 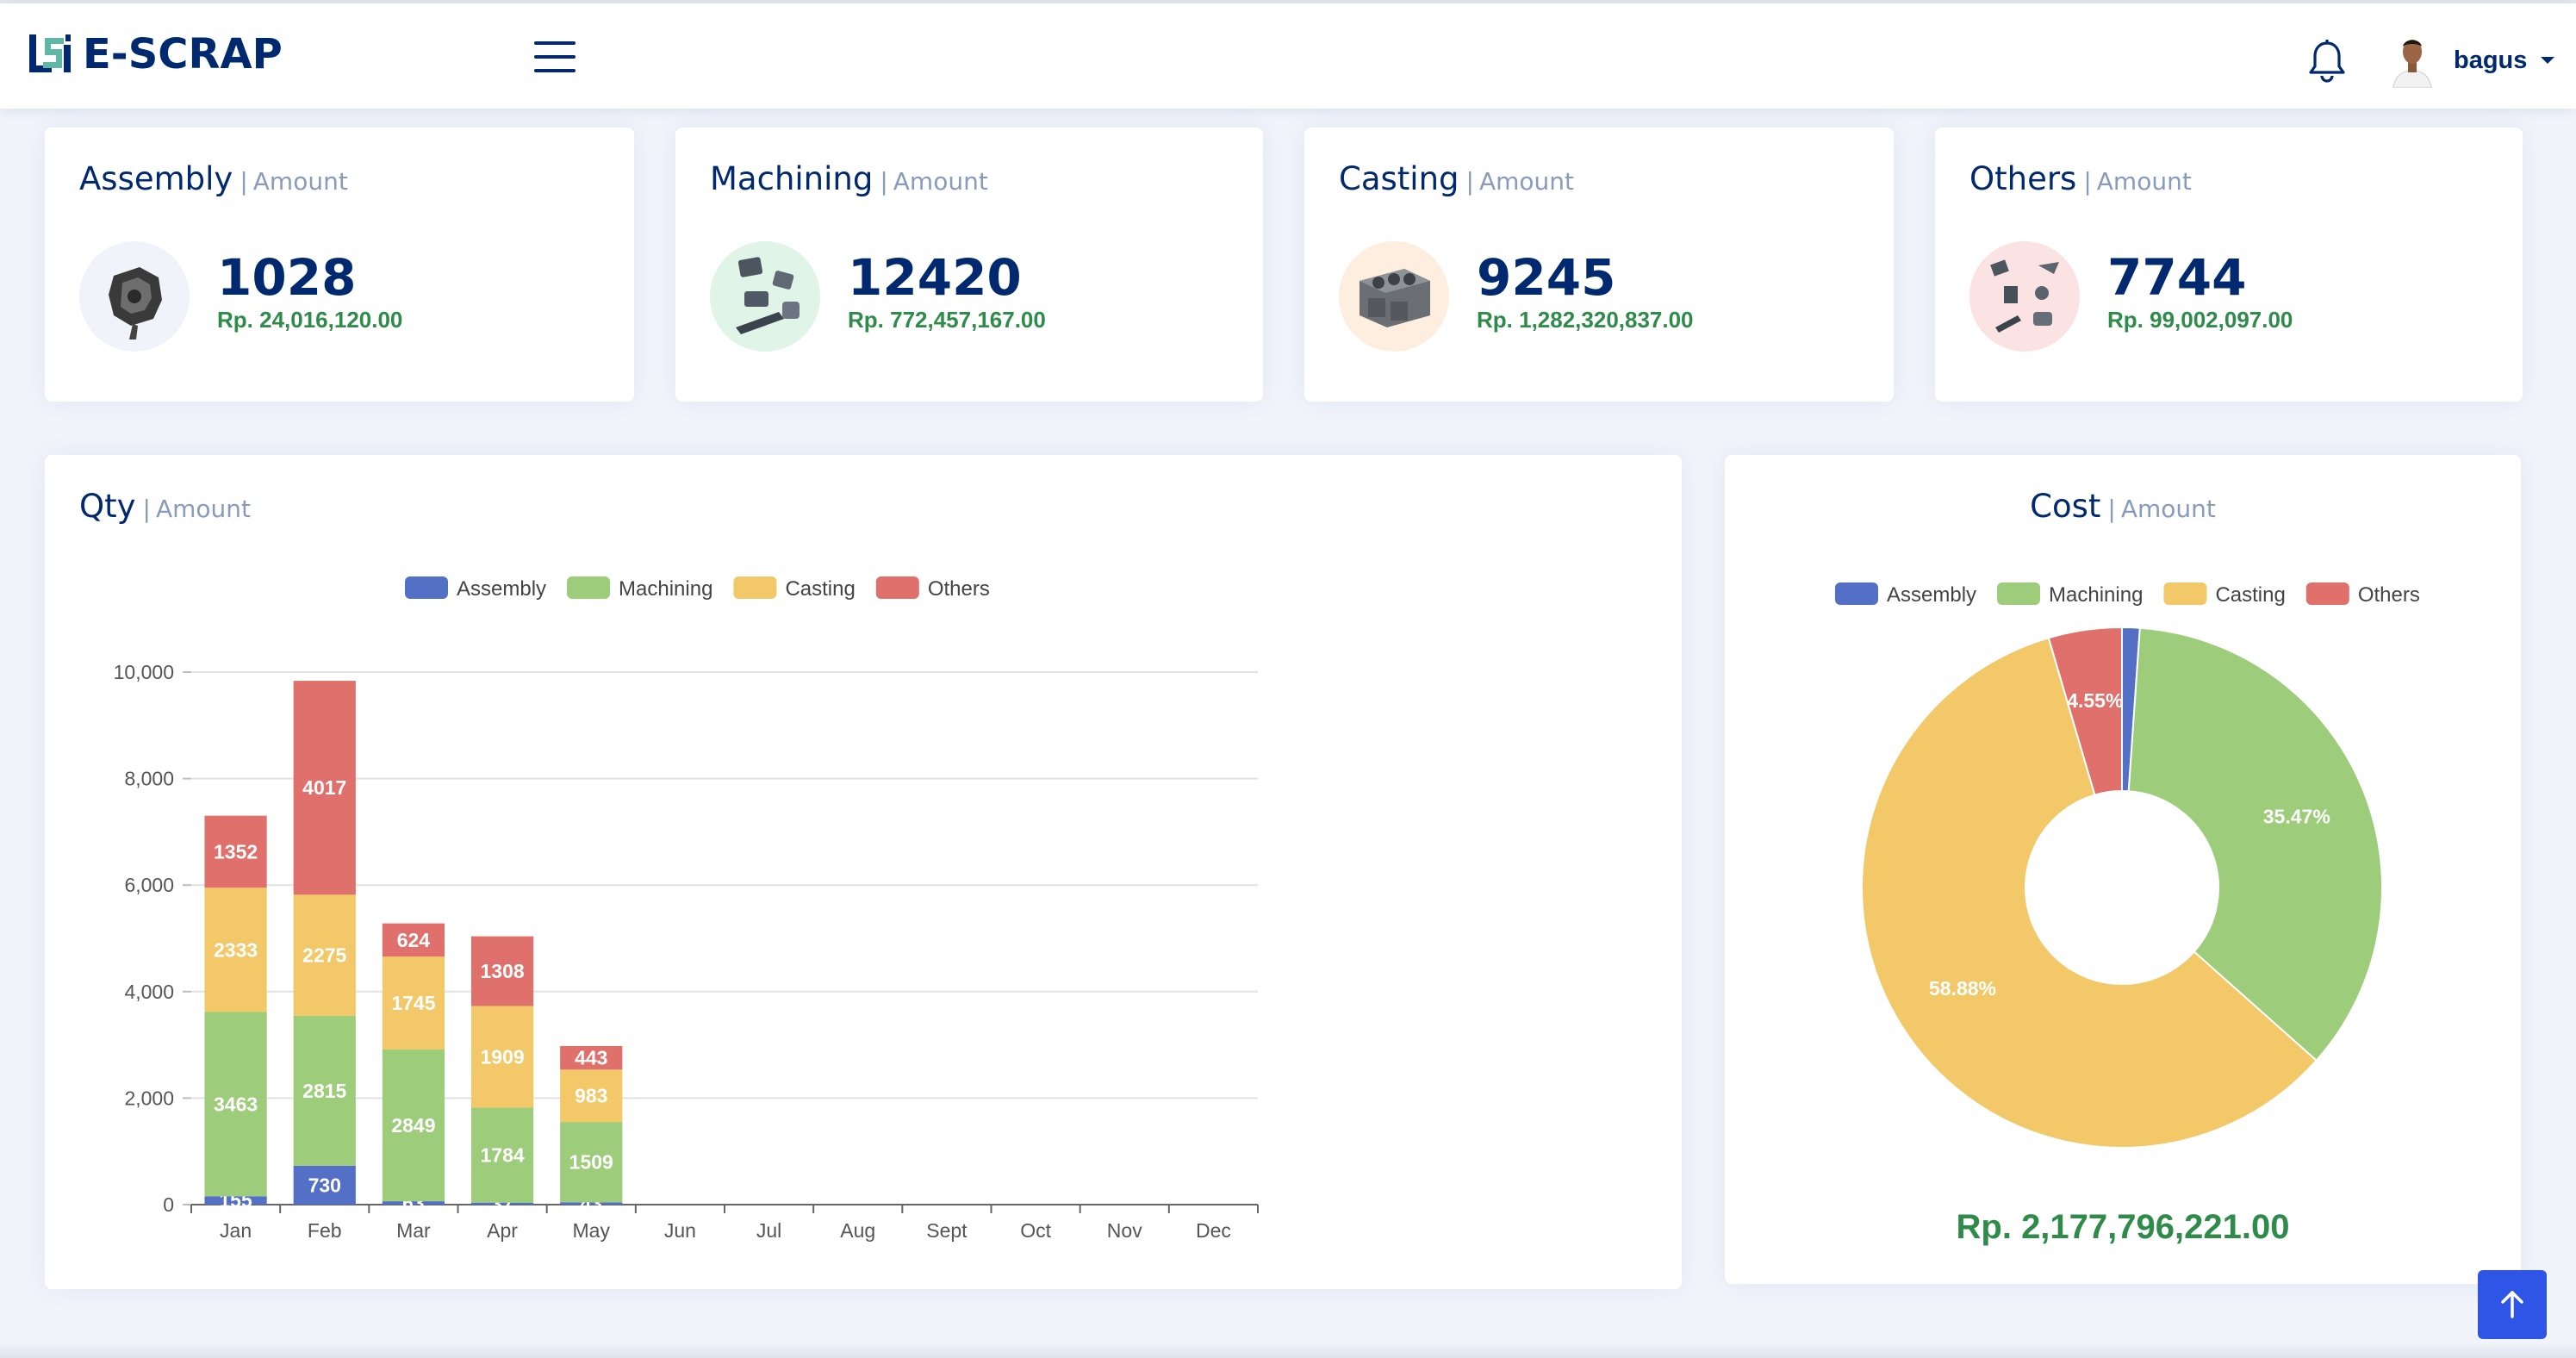 What do you see at coordinates (236, 950) in the screenshot?
I see `bar-value-label: 2333` at bounding box center [236, 950].